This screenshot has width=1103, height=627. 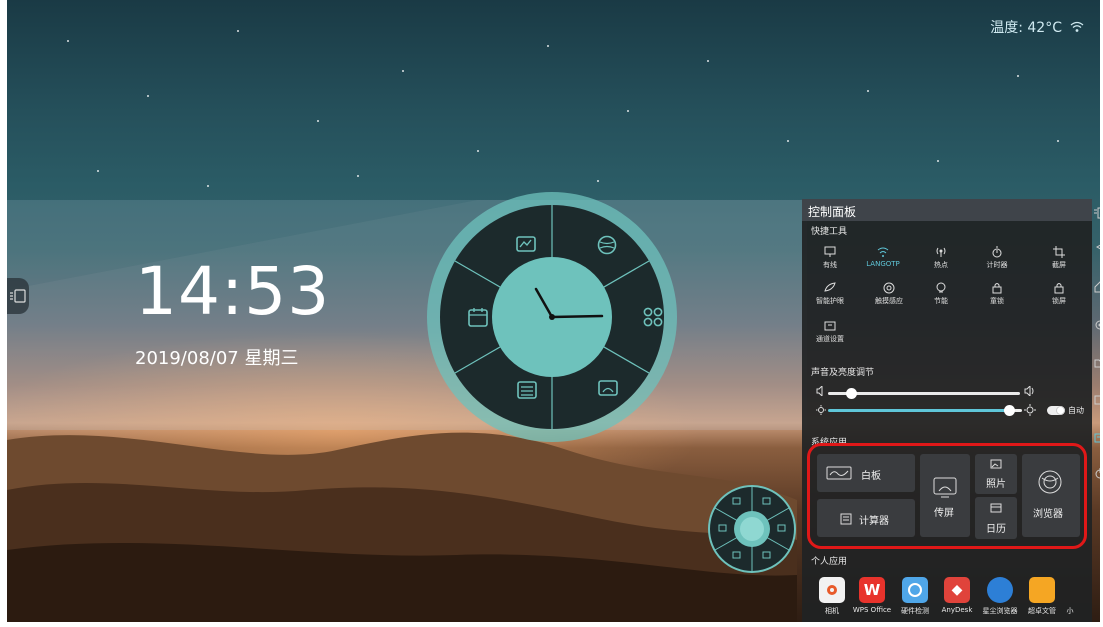 What do you see at coordinates (552, 317) in the screenshot?
I see `radial-menu` at bounding box center [552, 317].